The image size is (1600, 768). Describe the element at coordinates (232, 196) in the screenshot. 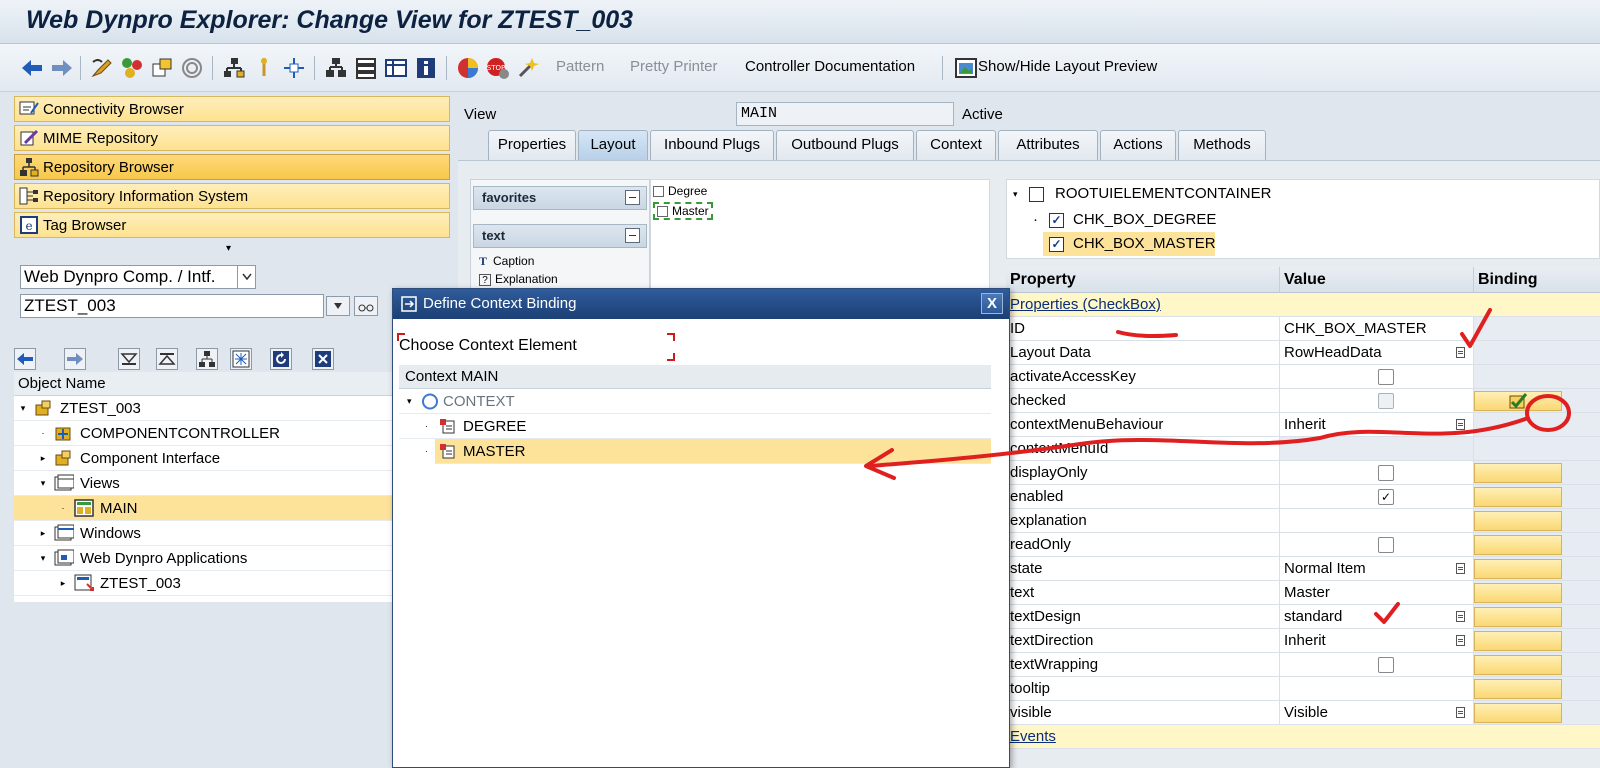

I see `repository-information-system-button: Repository Information System` at that location.